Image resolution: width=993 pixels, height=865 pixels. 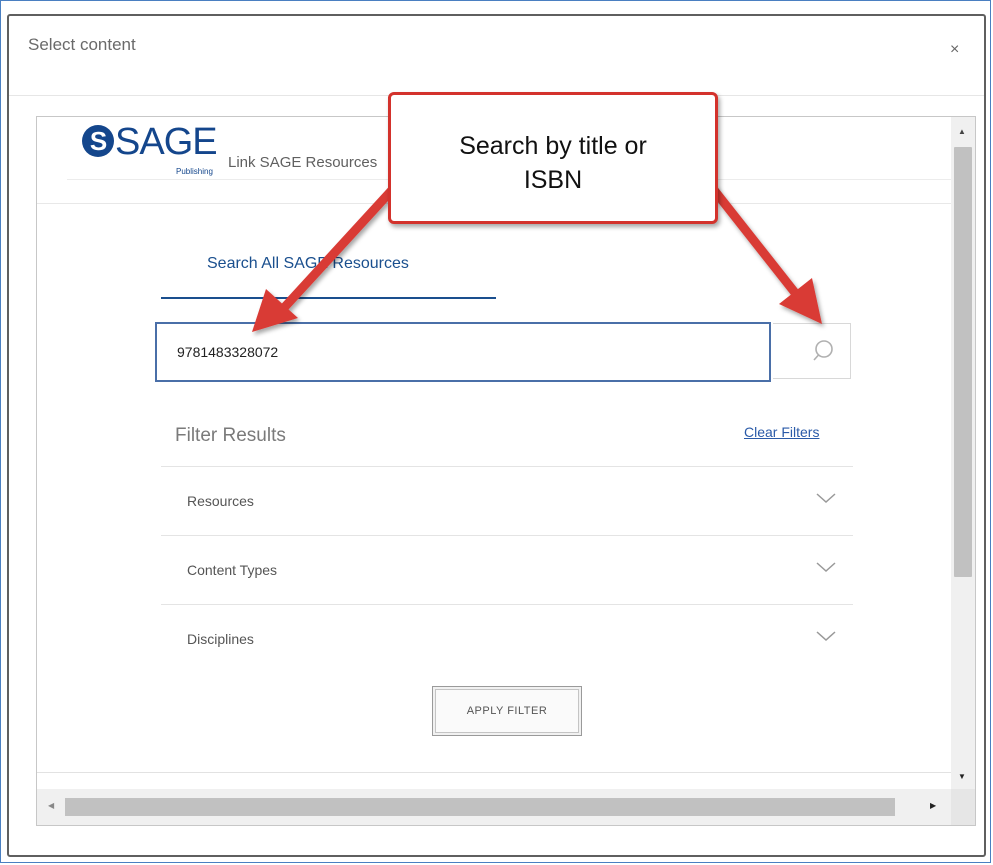 I want to click on close-icon: ×, so click(x=954, y=50).